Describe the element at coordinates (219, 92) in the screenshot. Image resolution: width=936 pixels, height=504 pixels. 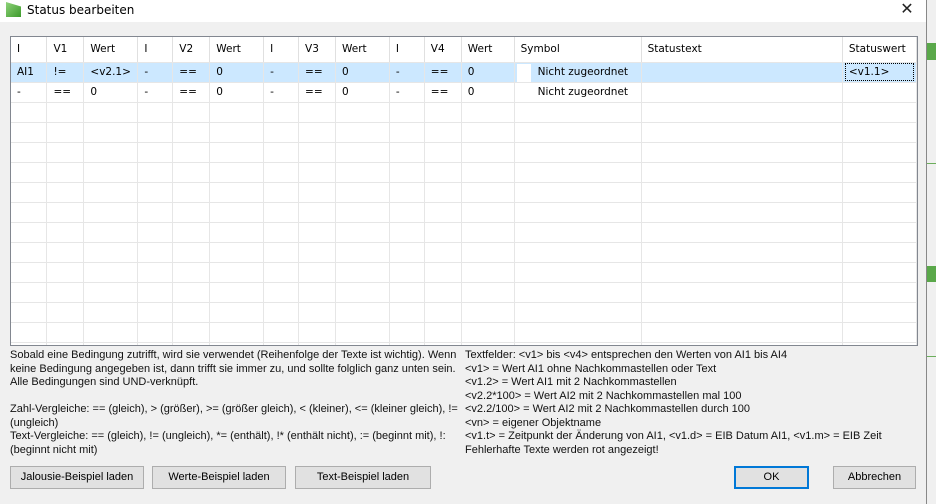
I see `cell-value: 0` at that location.